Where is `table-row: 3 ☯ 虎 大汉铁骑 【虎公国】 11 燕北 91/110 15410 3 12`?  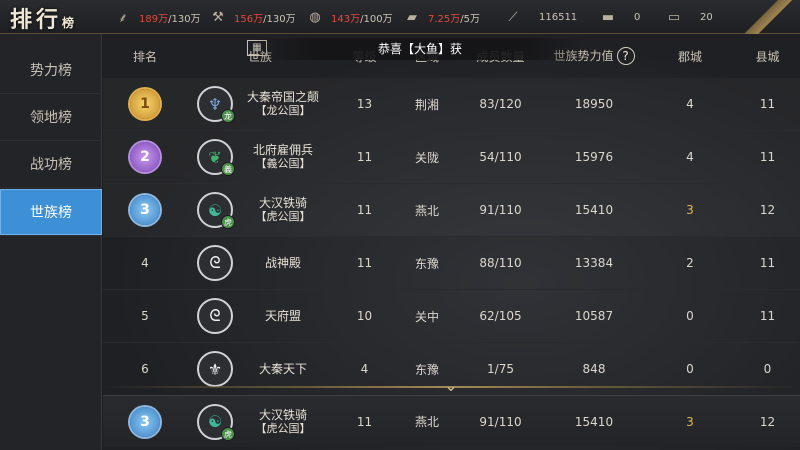
table-row: 3 ☯ 虎 大汉铁骑 【虎公国】 11 燕北 91/110 15410 3 12 is located at coordinates (451, 210).